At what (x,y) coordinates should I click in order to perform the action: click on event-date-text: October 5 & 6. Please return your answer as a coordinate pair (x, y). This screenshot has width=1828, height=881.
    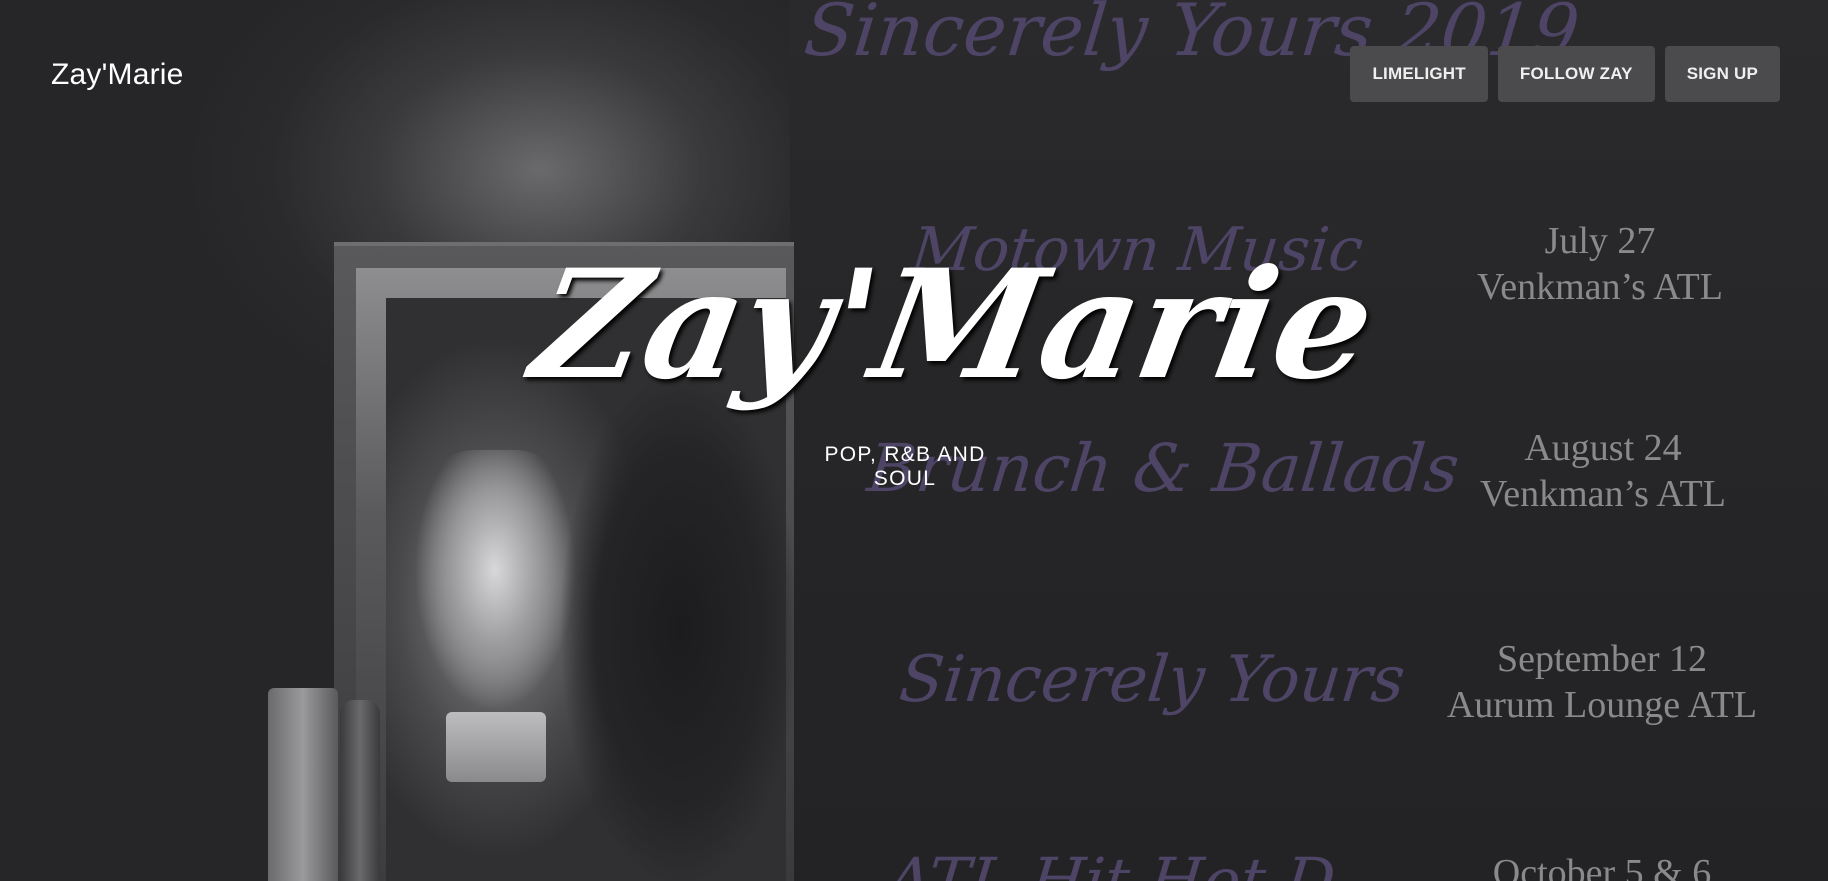
    Looking at the image, I should click on (1602, 866).